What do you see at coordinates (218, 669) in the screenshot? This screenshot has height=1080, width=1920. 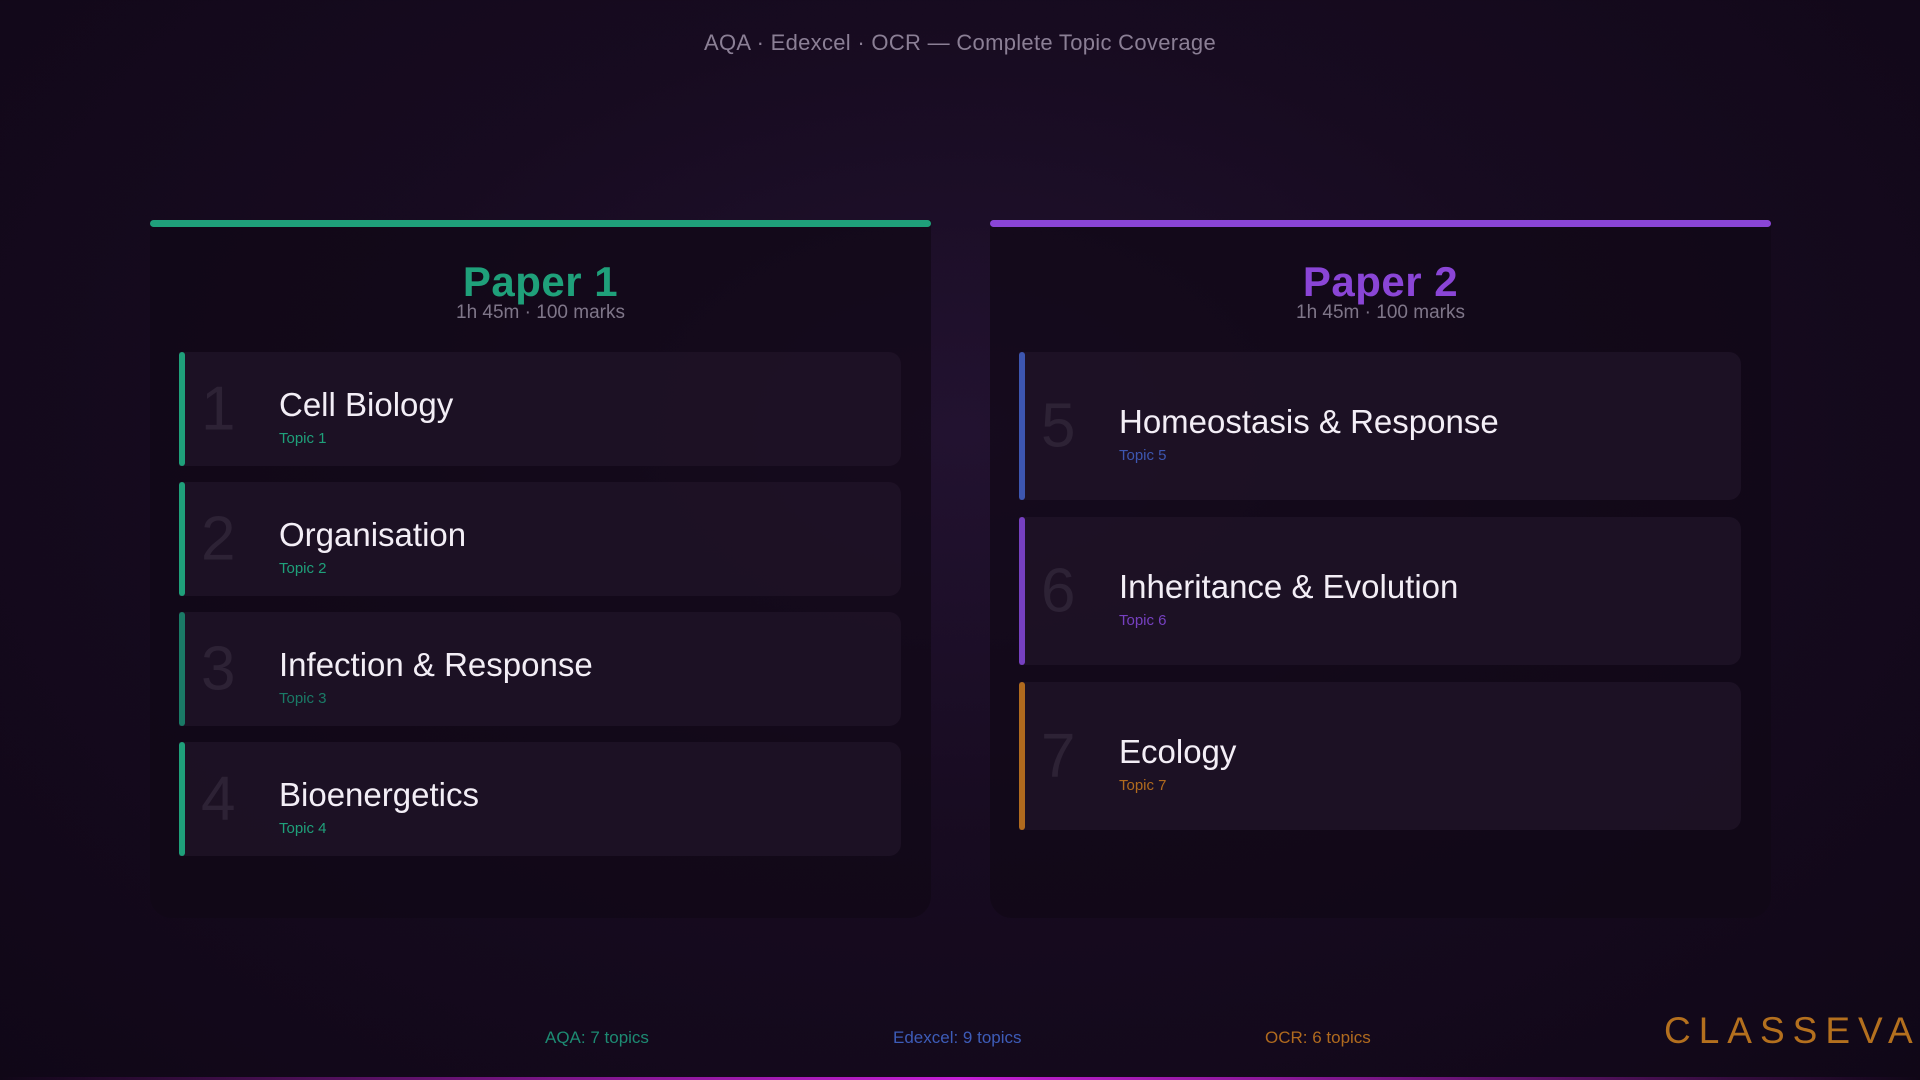 I see `topic-number: 3` at bounding box center [218, 669].